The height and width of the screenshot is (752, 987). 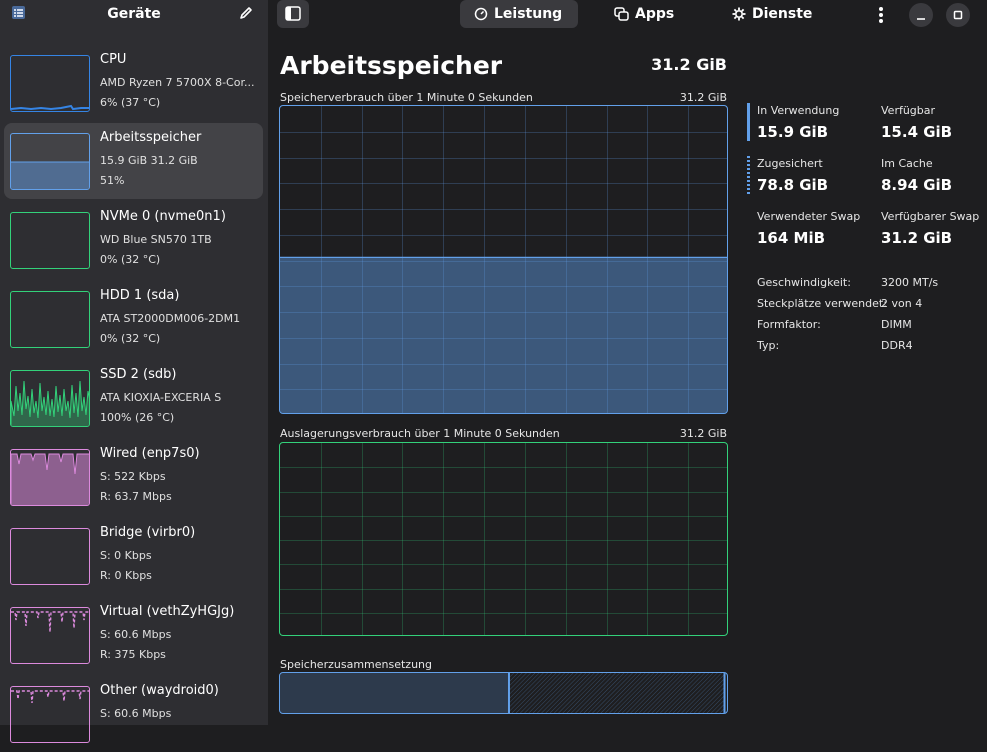 What do you see at coordinates (793, 185) in the screenshot?
I see `committed-value: 78.8 GiB` at bounding box center [793, 185].